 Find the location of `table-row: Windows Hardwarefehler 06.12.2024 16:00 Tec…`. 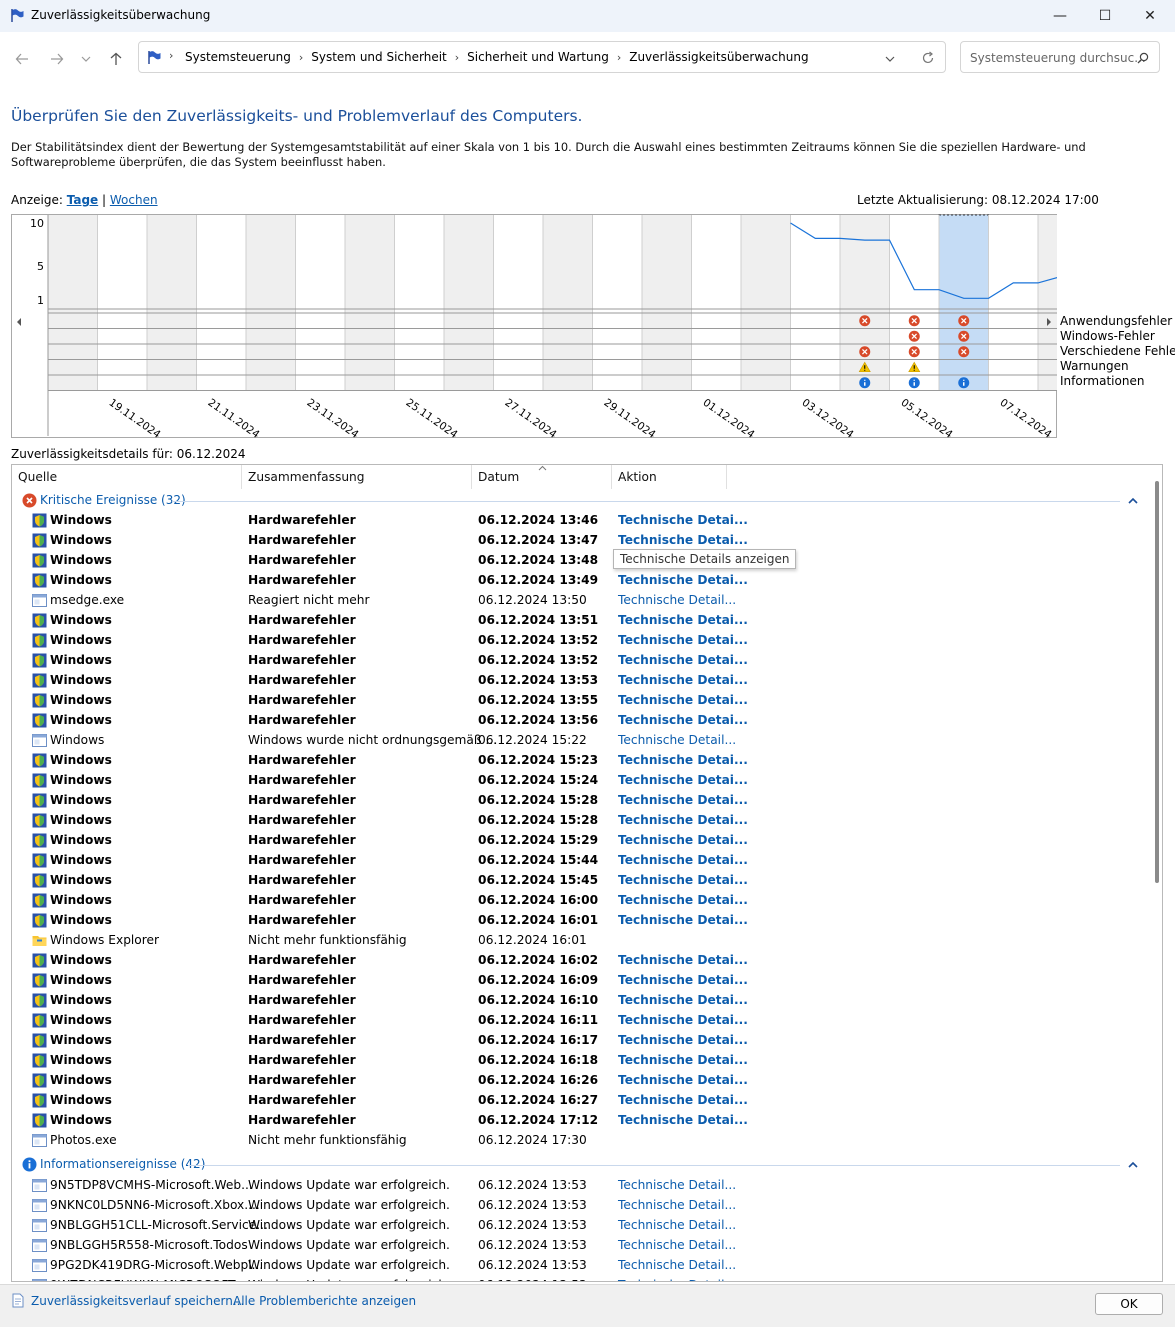

table-row: Windows Hardwarefehler 06.12.2024 16:00 Tec… is located at coordinates (572, 901).